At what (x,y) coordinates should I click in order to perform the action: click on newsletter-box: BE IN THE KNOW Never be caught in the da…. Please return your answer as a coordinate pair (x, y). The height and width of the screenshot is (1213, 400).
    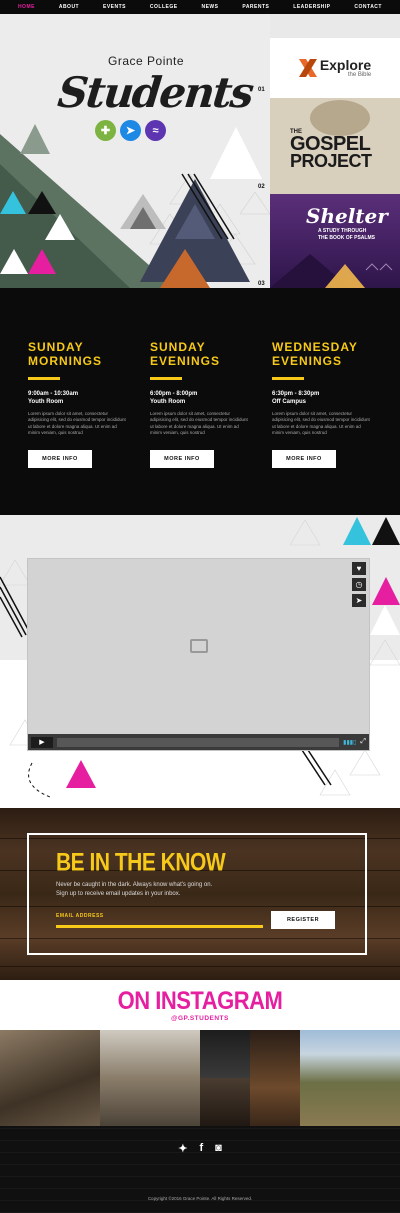
    Looking at the image, I should click on (197, 894).